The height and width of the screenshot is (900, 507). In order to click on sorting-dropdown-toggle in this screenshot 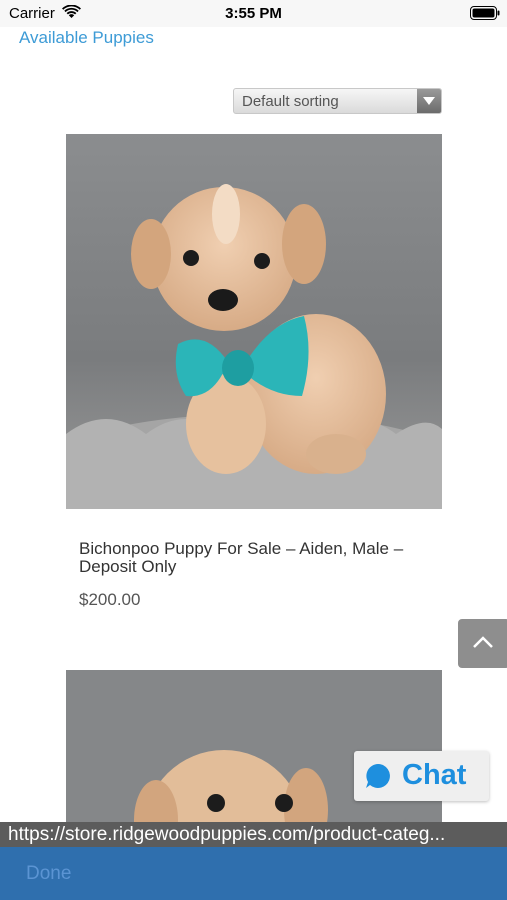, I will do `click(429, 101)`.